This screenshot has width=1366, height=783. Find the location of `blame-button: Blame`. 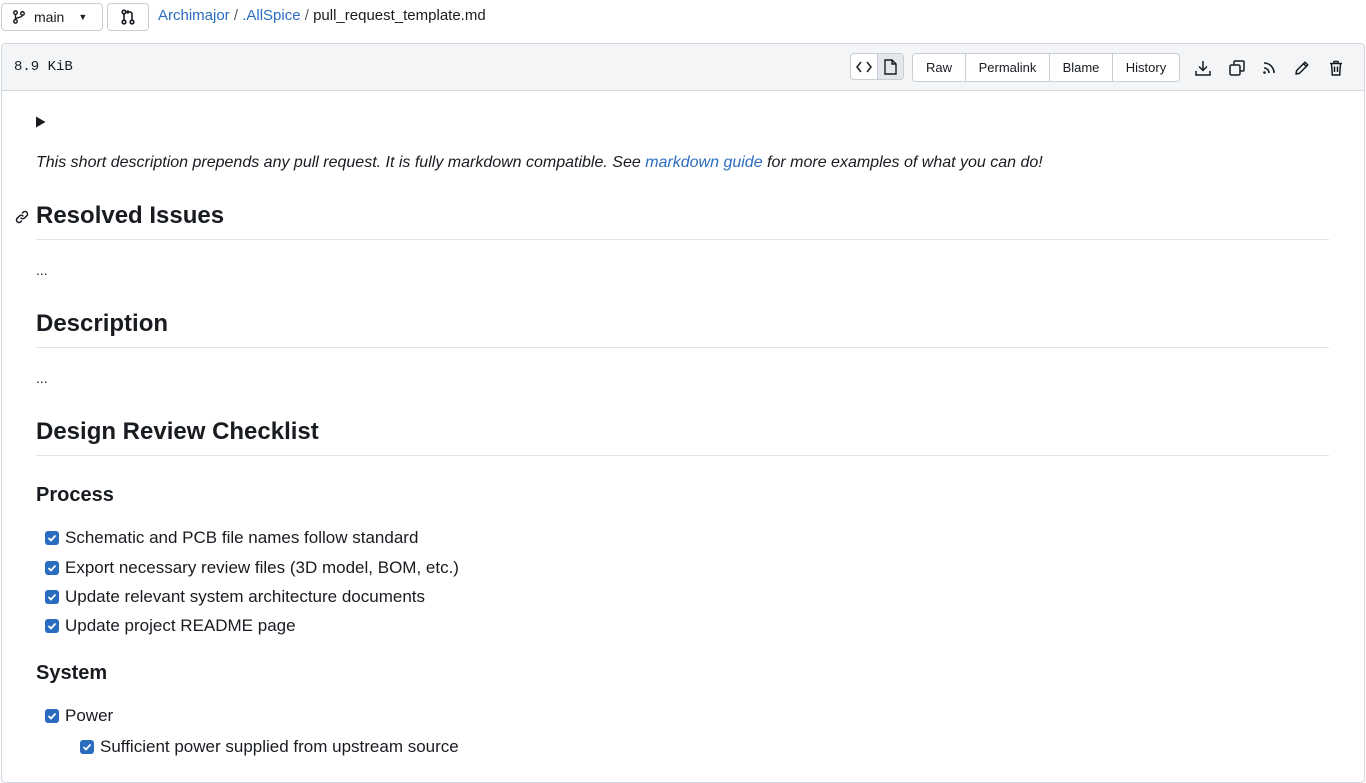

blame-button: Blame is located at coordinates (1081, 67).